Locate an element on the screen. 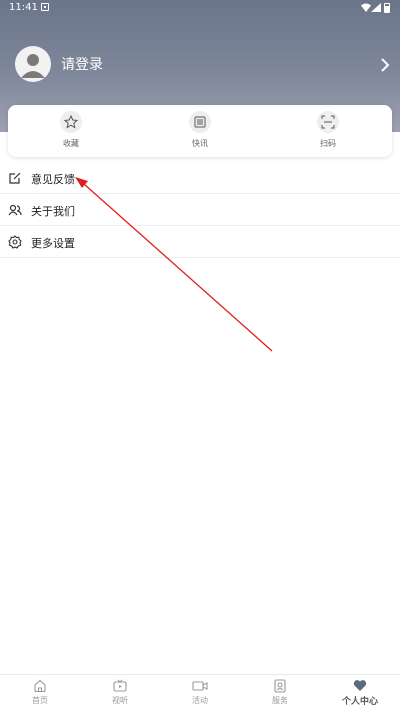 Image resolution: width=400 pixels, height=711 pixels. status-bar: 11:41 is located at coordinates (200, 8).